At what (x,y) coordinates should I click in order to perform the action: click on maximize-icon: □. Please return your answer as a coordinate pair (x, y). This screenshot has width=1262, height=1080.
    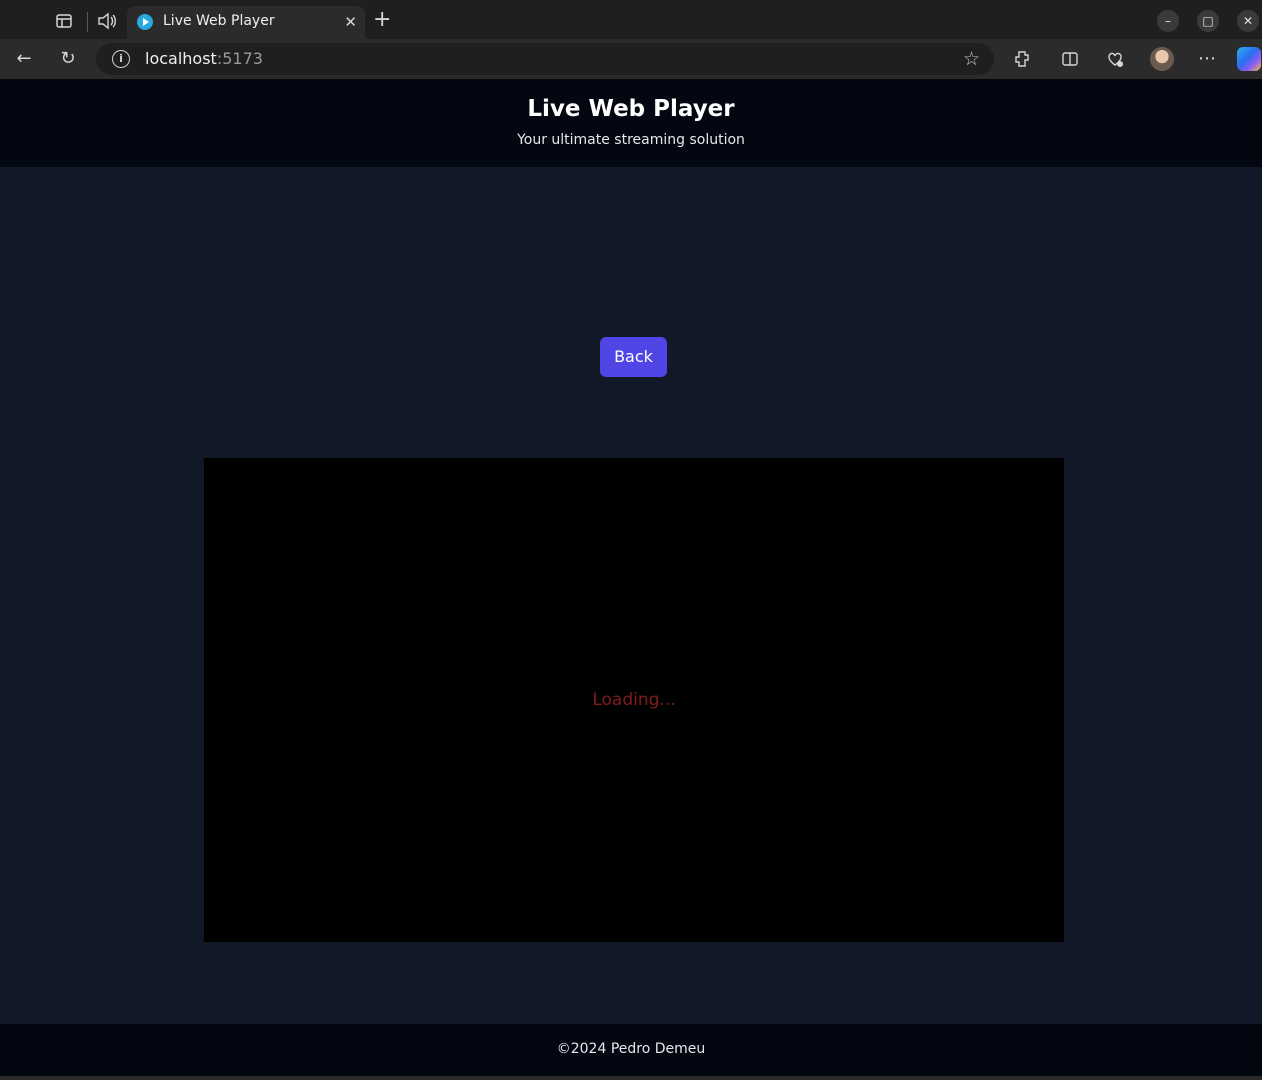
    Looking at the image, I should click on (1208, 21).